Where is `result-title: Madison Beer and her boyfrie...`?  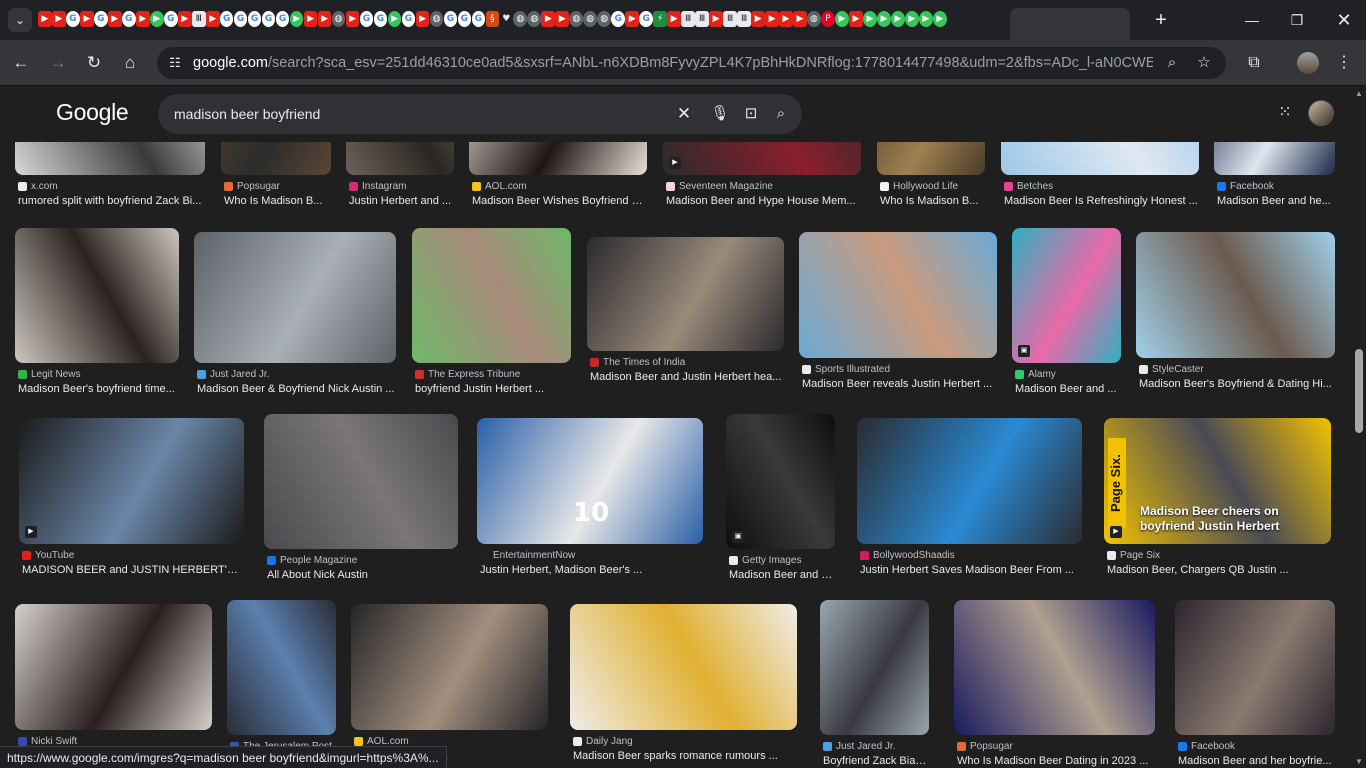 result-title: Madison Beer and her boyfrie... is located at coordinates (1256, 761).